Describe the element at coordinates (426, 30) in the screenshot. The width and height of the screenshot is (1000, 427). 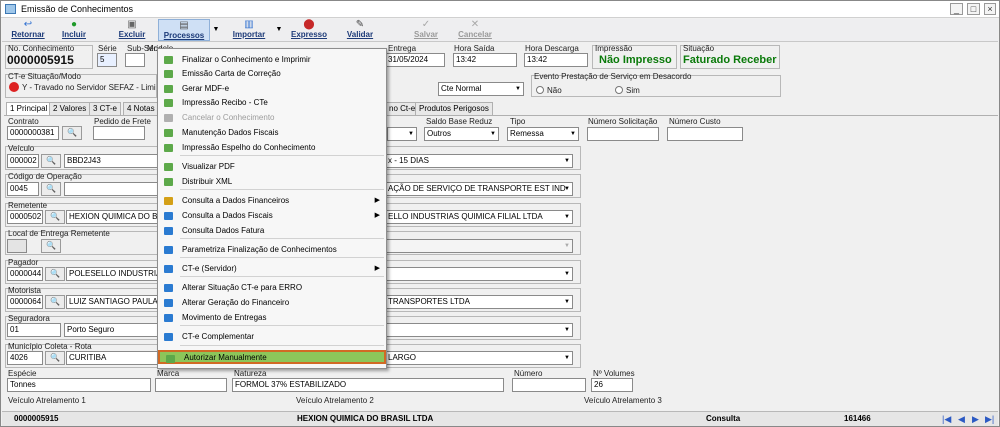
I see `salvar-button: ✓ Salvar` at that location.